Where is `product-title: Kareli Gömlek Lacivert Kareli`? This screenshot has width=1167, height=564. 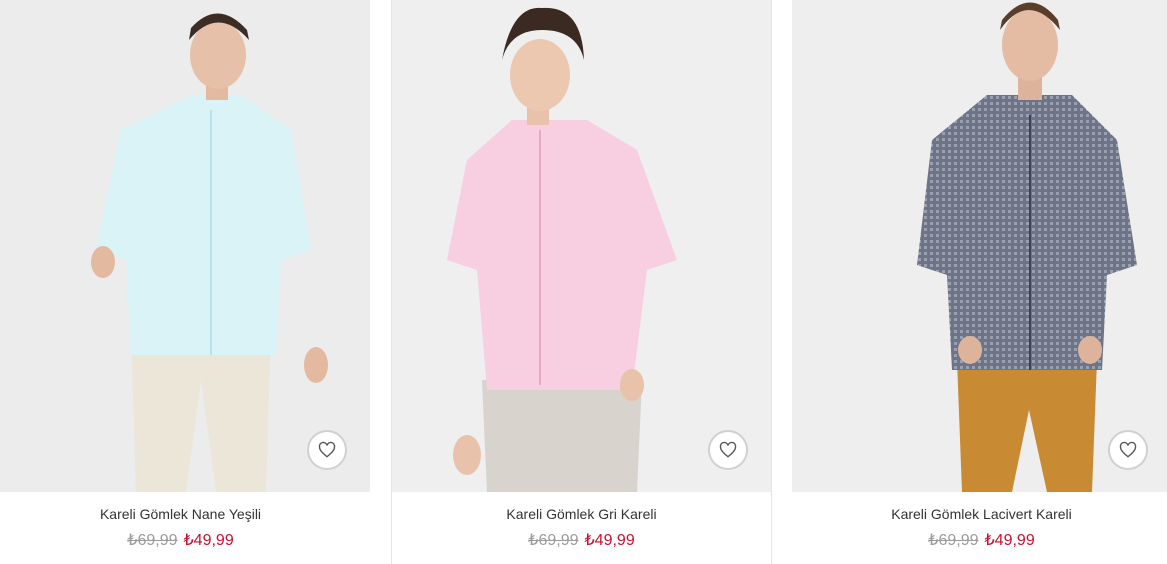 product-title: Kareli Gömlek Lacivert Kareli is located at coordinates (979, 514).